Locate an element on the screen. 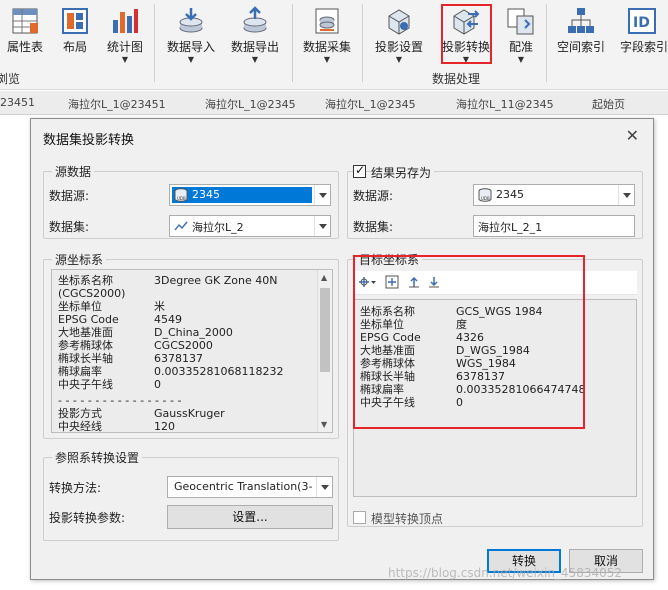  chart-label: 统计图 is located at coordinates (124, 47).